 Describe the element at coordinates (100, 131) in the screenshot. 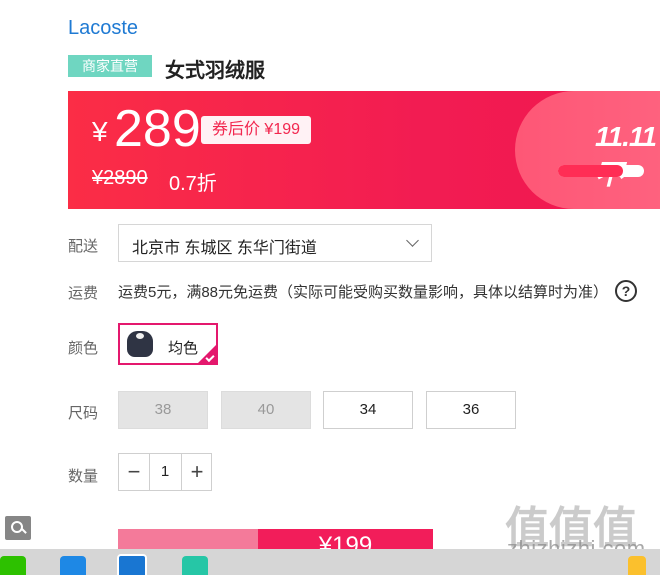

I see `currency-symbol: ¥` at that location.